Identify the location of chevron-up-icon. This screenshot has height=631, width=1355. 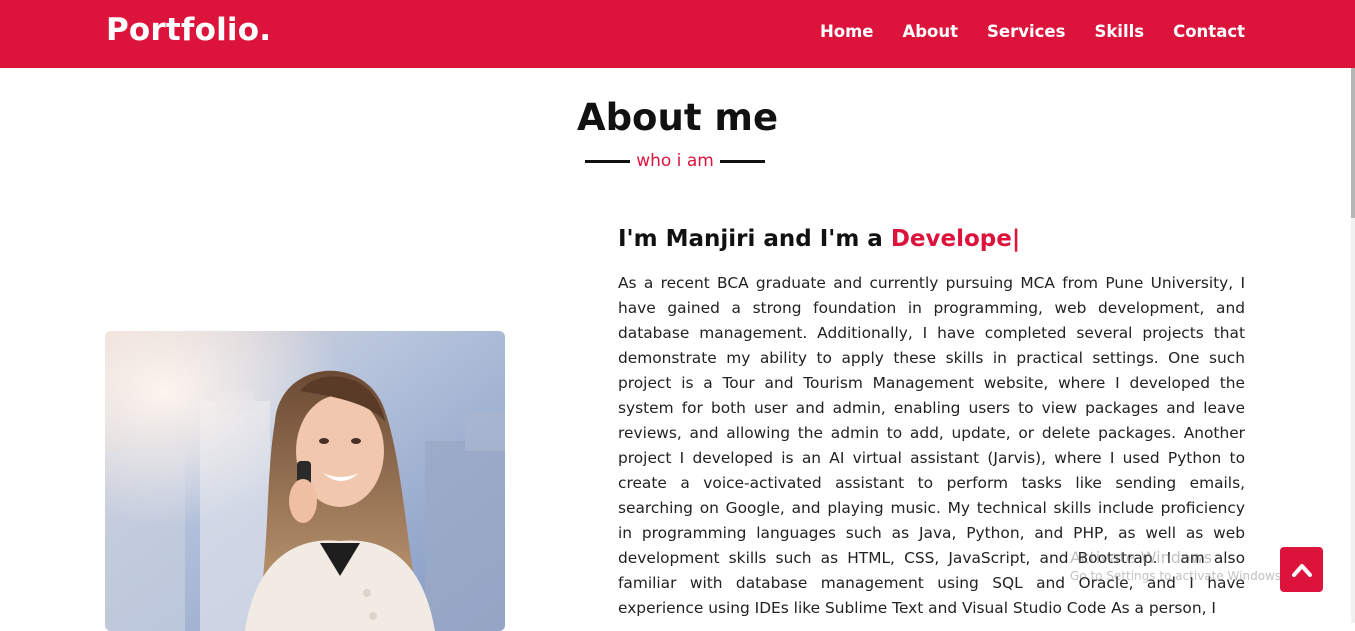
(1301, 570).